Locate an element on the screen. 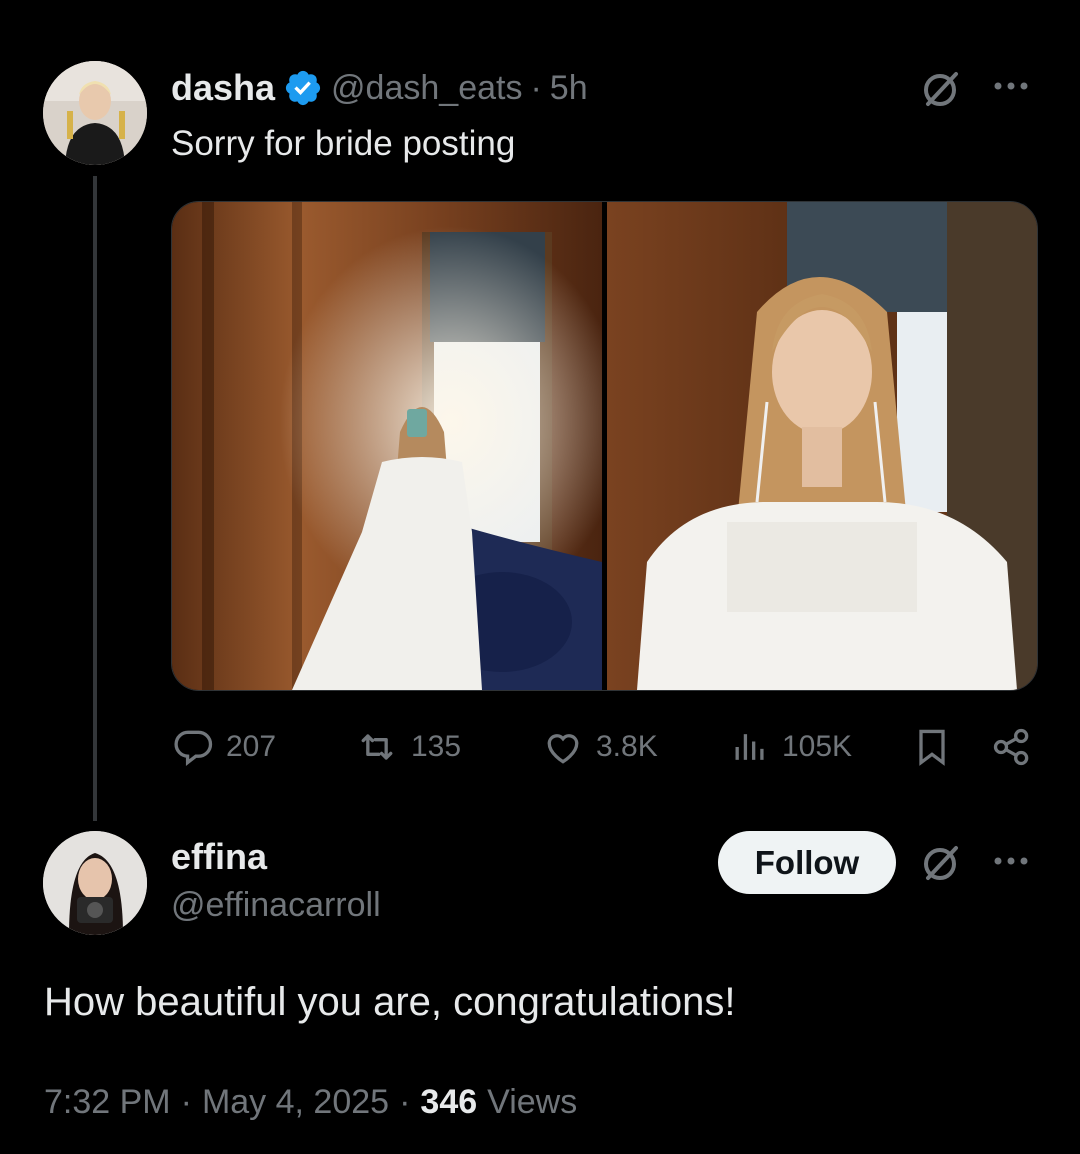 The image size is (1080, 1154). verified-badge-icon is located at coordinates (303, 88).